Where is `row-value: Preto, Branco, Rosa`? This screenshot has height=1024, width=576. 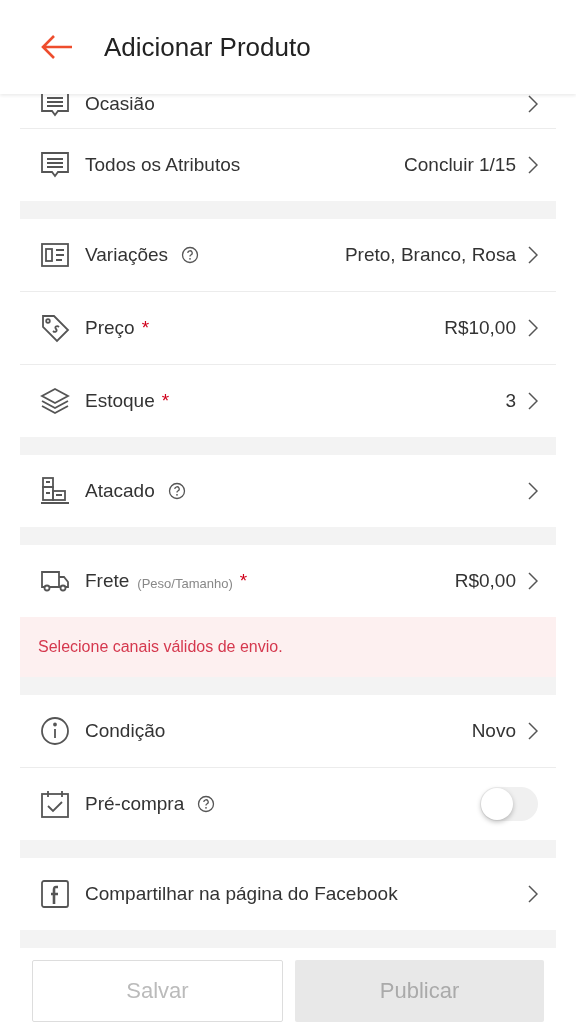 row-value: Preto, Branco, Rosa is located at coordinates (430, 255).